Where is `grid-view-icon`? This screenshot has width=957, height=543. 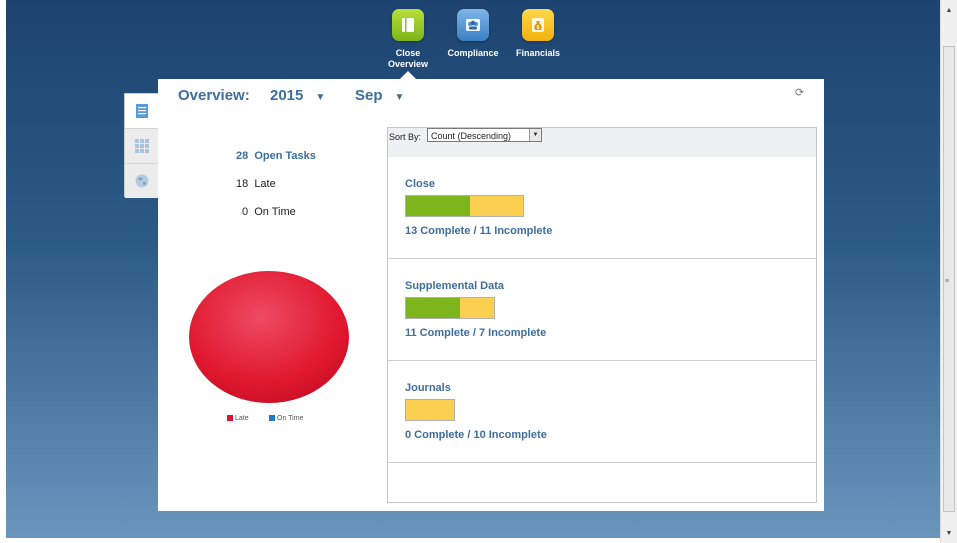
grid-view-icon is located at coordinates (142, 146).